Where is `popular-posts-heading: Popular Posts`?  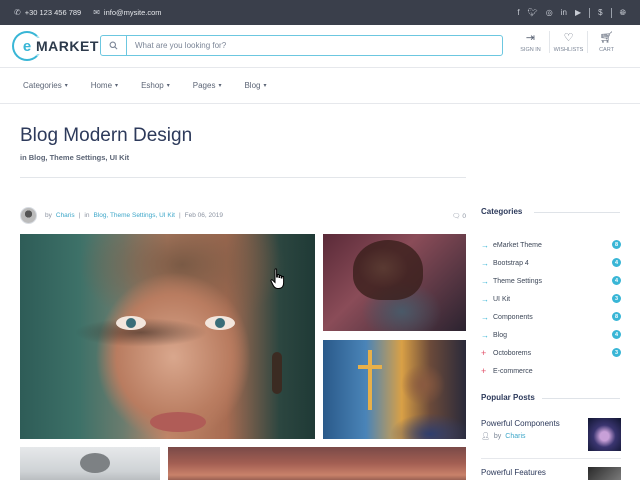
popular-posts-heading: Popular Posts is located at coordinates (508, 397).